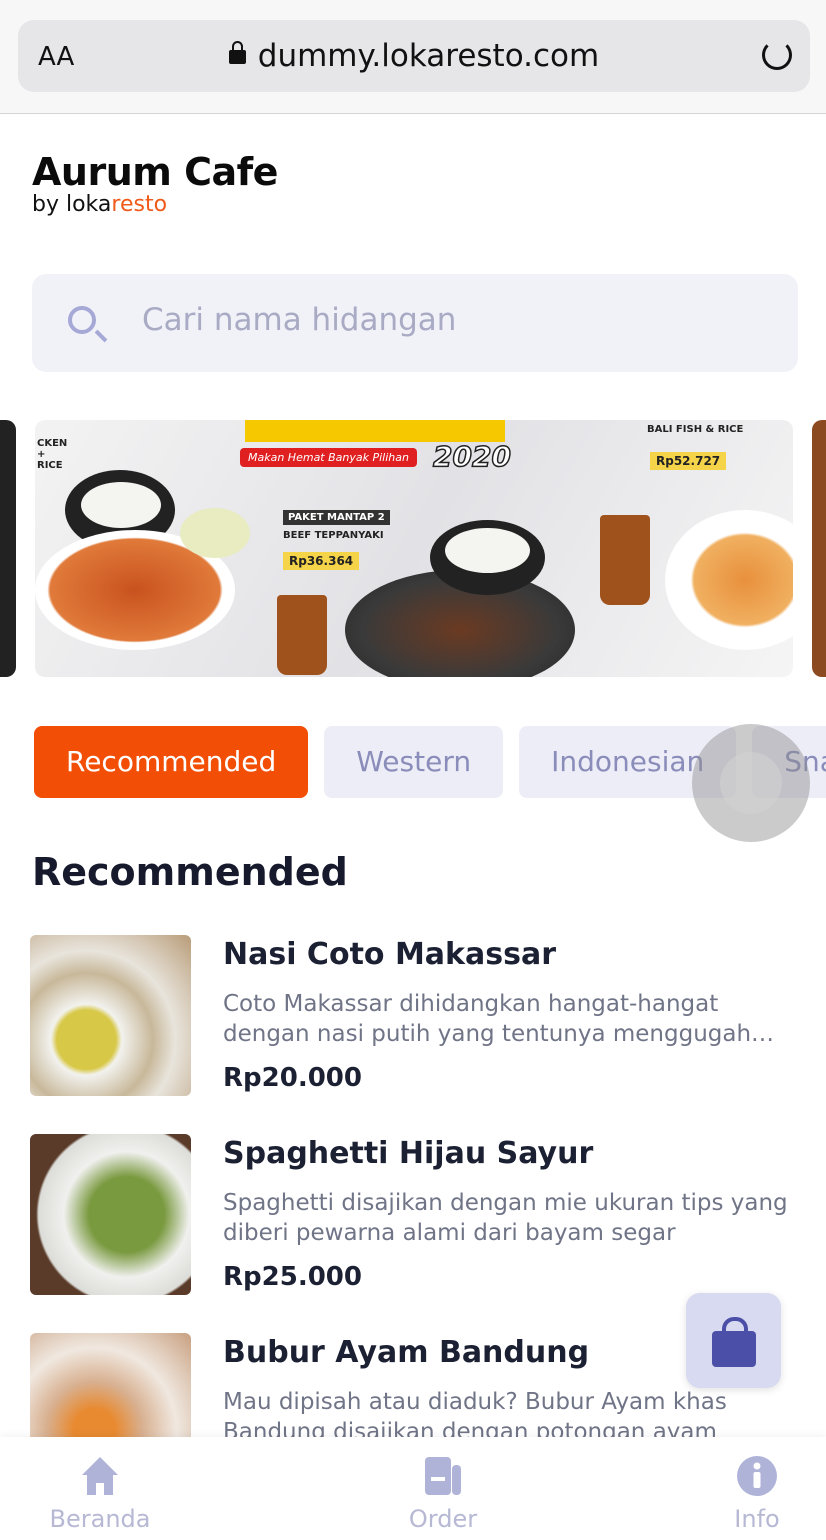 The width and height of the screenshot is (826, 1540). Describe the element at coordinates (100, 1519) in the screenshot. I see `nav-label: Beranda` at that location.